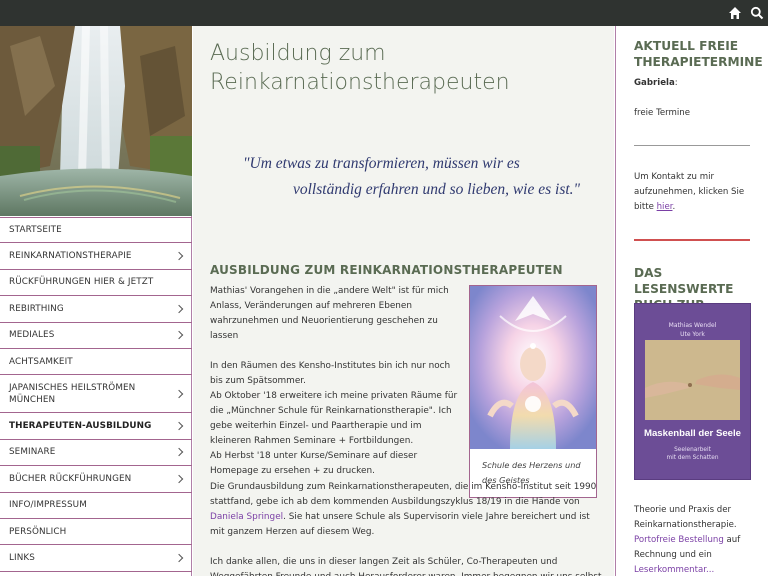  Describe the element at coordinates (384, 13) in the screenshot. I see `top-bar` at that location.